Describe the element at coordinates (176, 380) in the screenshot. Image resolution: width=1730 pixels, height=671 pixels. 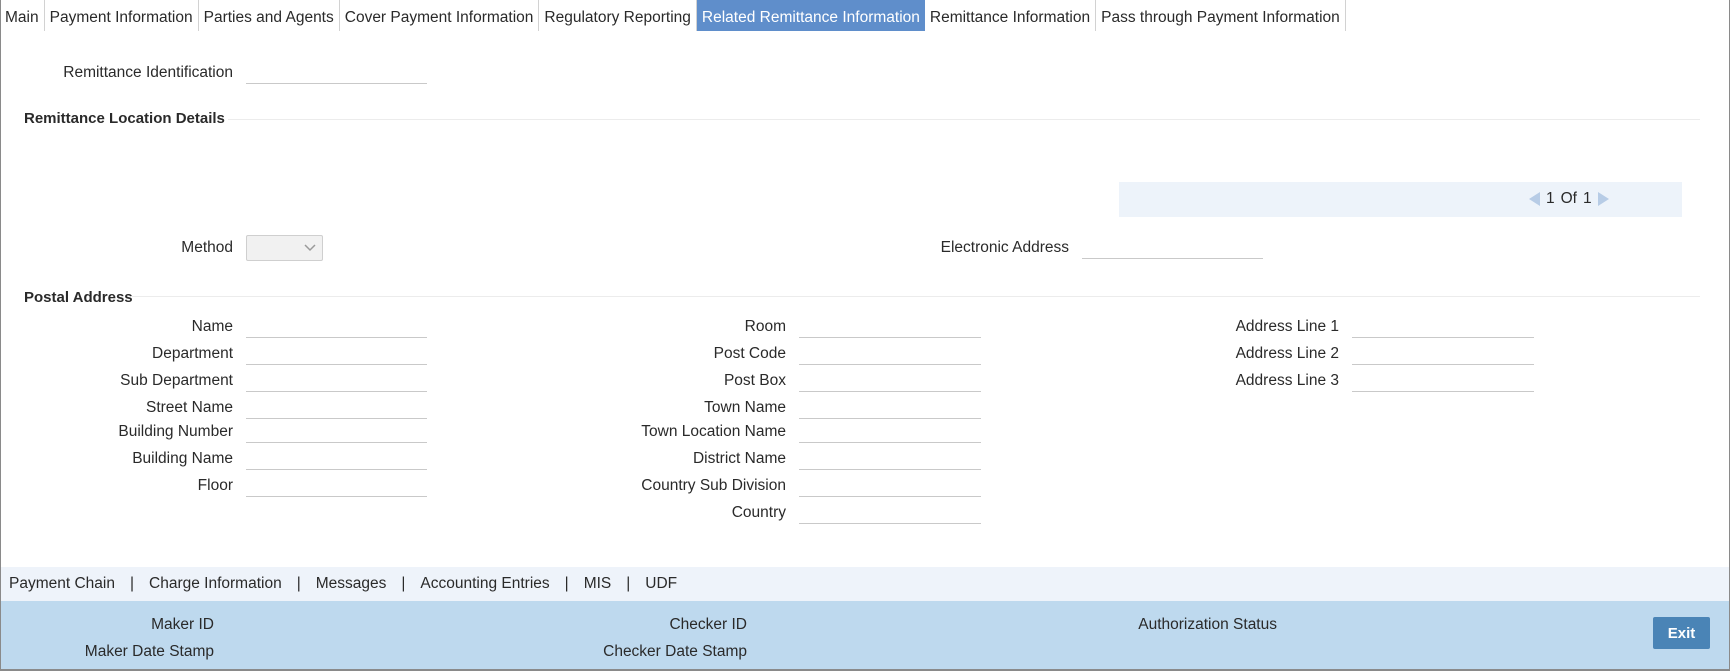
I see `sub-department-label: Sub Department` at that location.